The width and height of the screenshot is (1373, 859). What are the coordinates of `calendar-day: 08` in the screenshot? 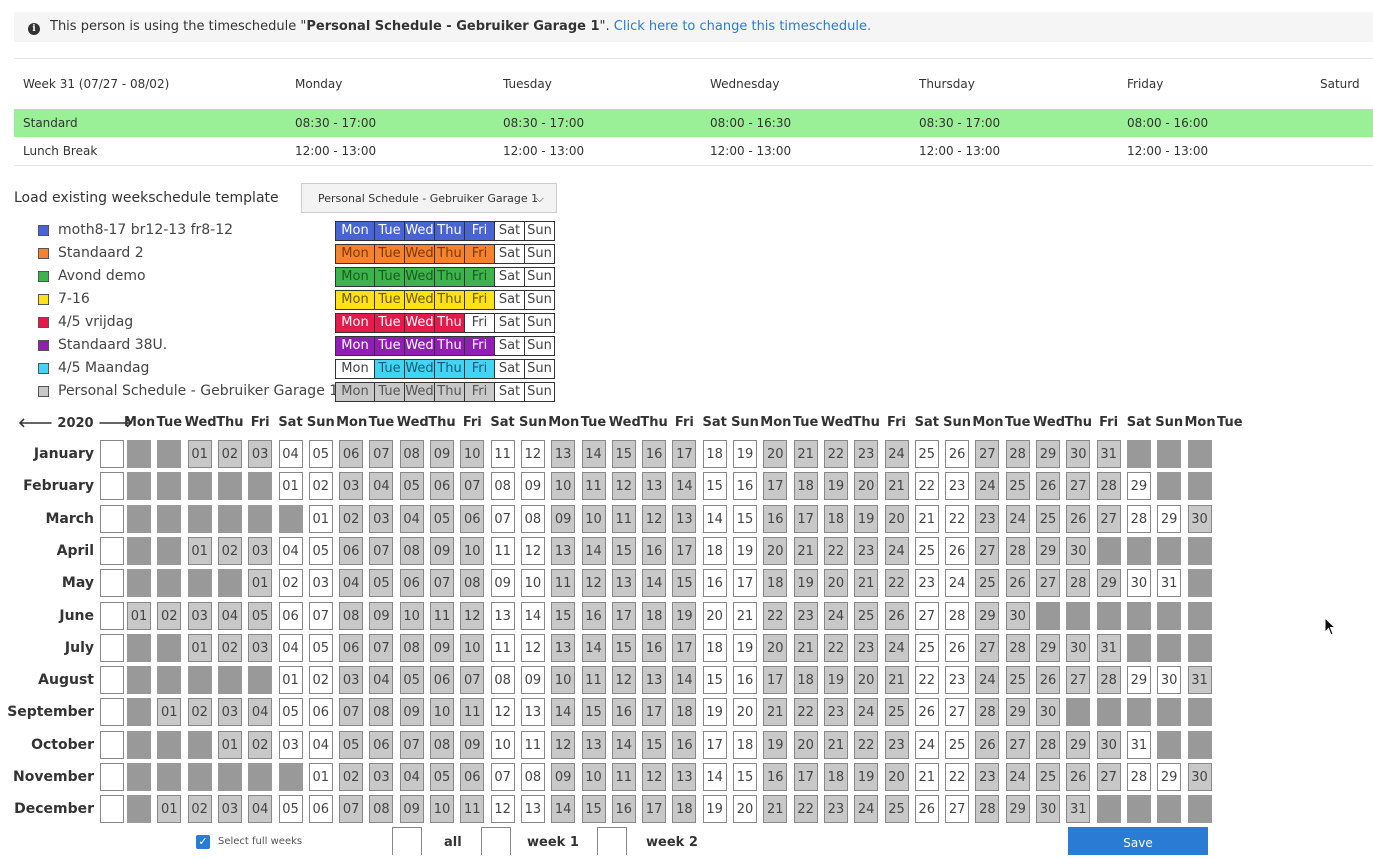 It's located at (502, 486).